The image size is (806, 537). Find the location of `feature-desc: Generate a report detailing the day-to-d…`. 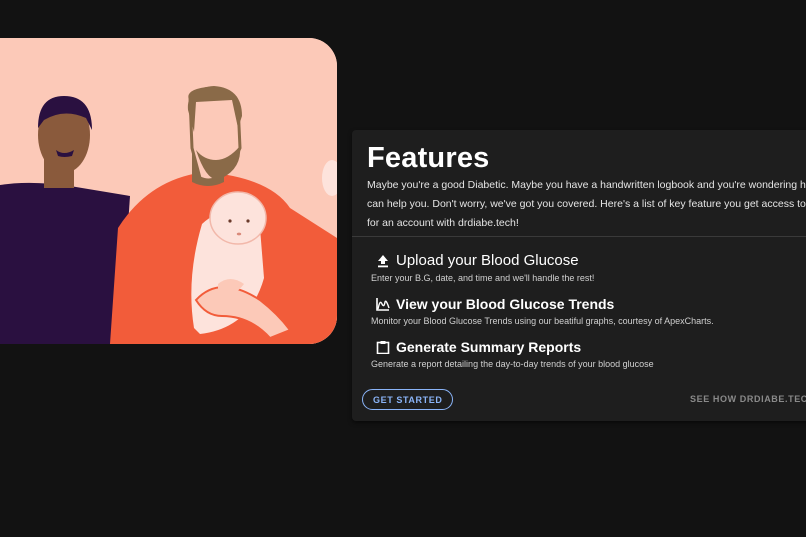

feature-desc: Generate a report detailing the day-to-d… is located at coordinates (512, 364).